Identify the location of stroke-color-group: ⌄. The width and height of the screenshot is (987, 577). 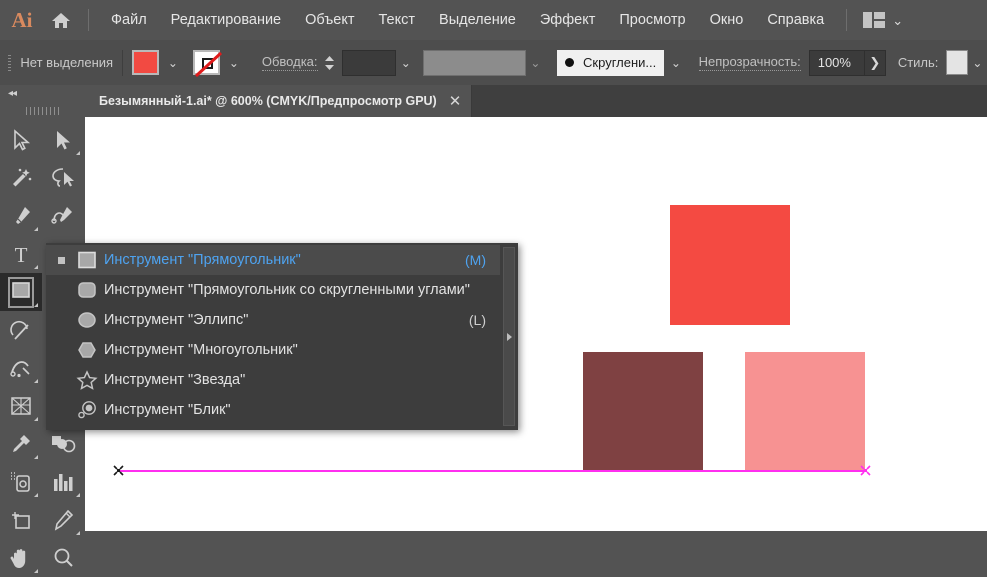
(219, 64).